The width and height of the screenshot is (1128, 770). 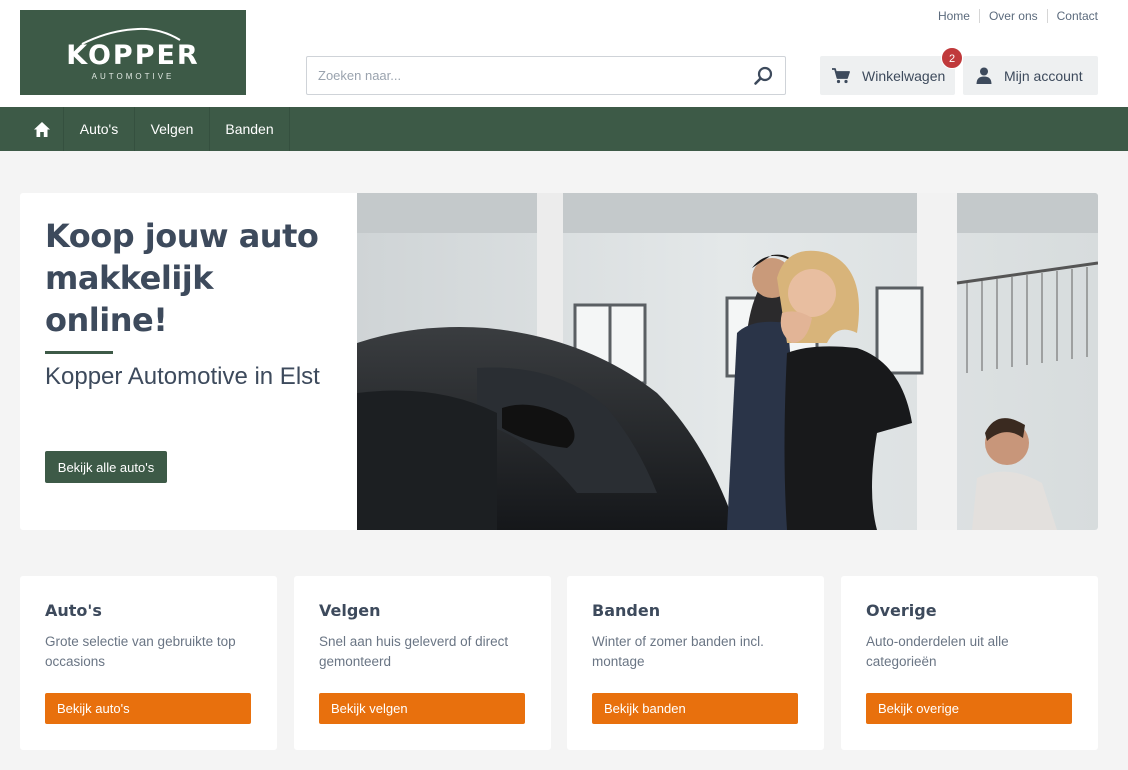 I want to click on view-rims-button: Bekijk velgen, so click(x=422, y=708).